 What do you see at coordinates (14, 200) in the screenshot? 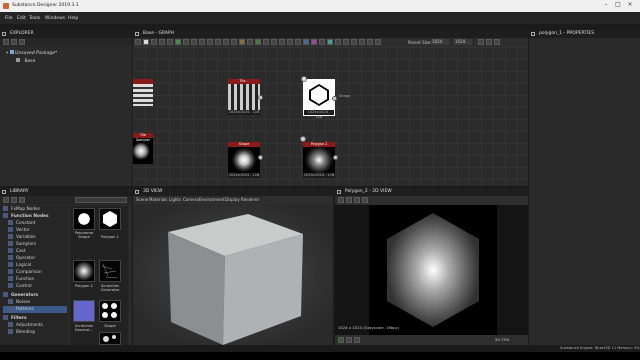
I see `library-view-icon` at bounding box center [14, 200].